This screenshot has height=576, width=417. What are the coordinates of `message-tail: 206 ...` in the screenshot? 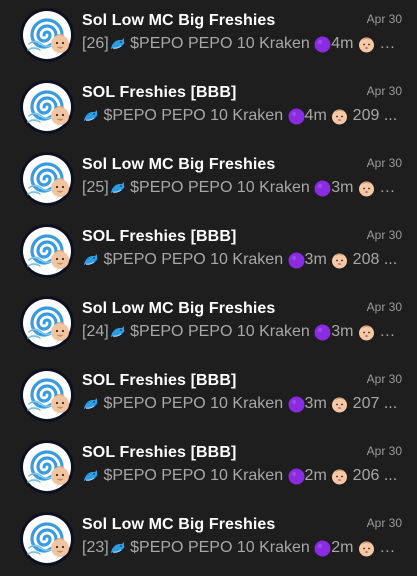 It's located at (373, 475).